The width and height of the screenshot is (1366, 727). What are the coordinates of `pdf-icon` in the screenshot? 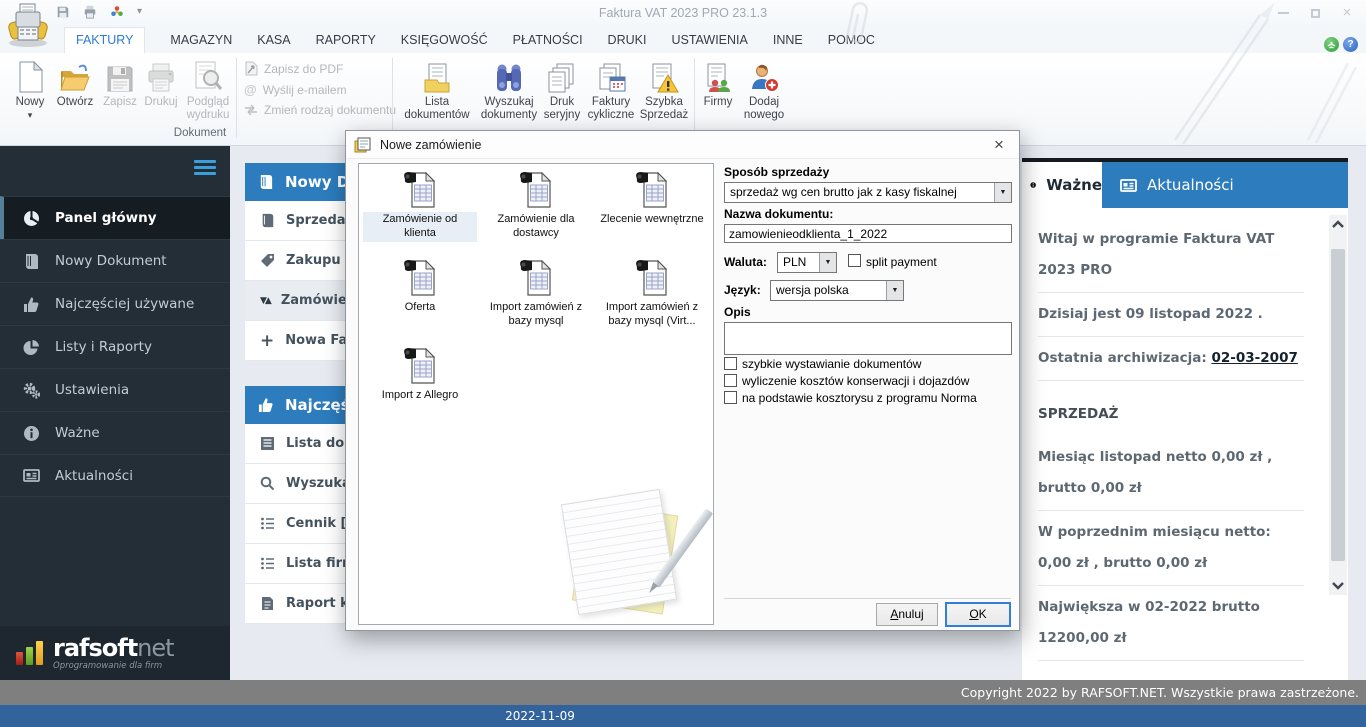 It's located at (251, 68).